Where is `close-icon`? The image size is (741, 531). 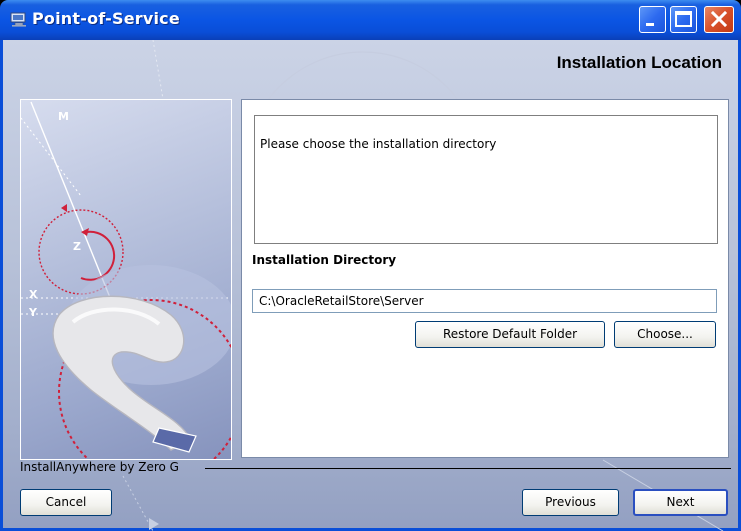 close-icon is located at coordinates (719, 19).